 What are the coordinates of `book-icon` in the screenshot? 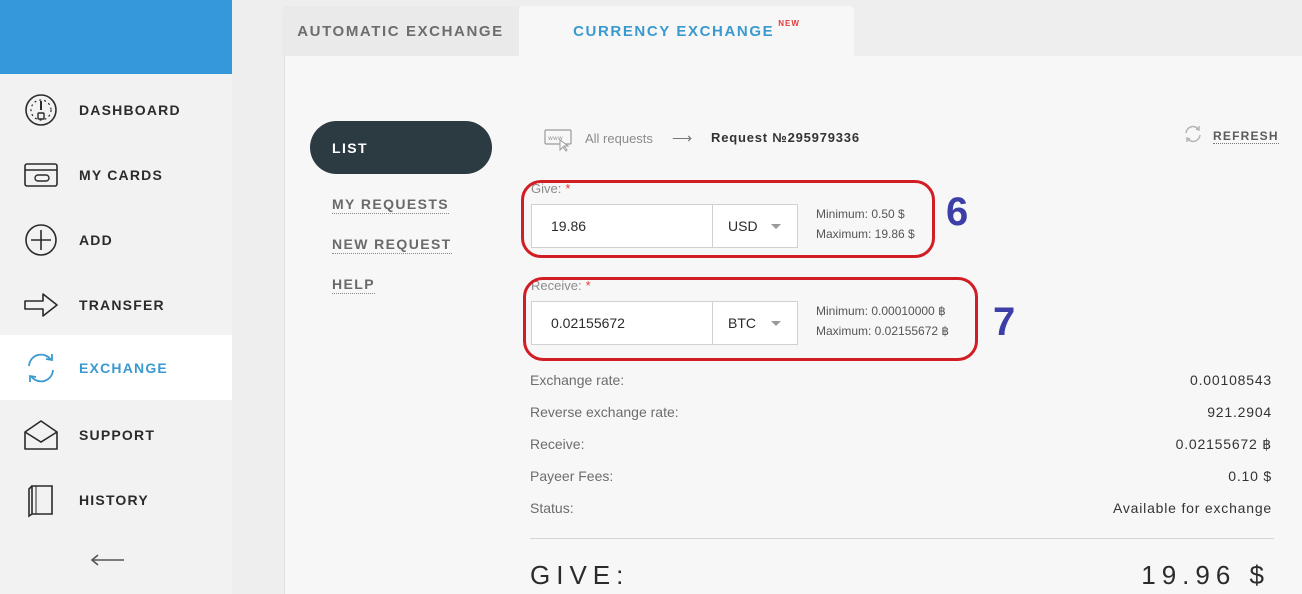 It's located at (41, 500).